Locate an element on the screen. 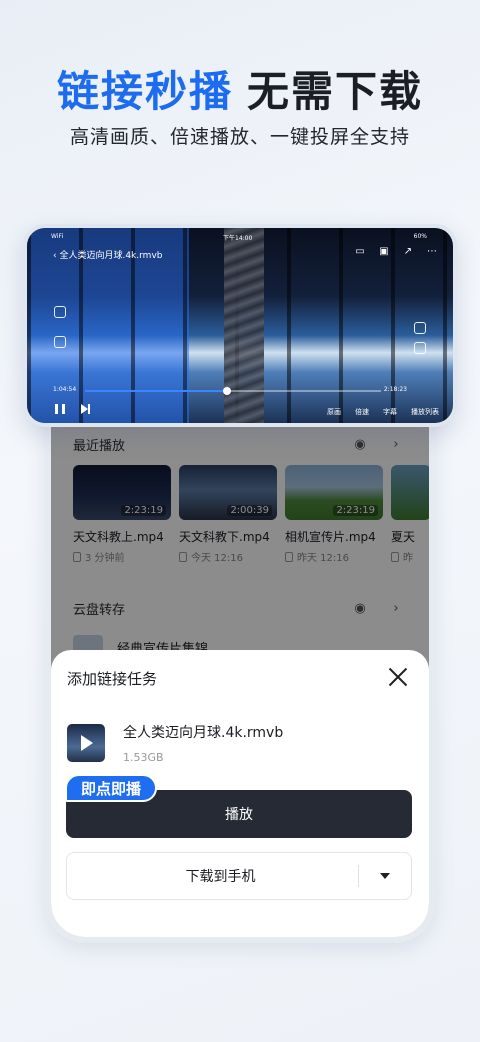  more-icon: ⋯ is located at coordinates (432, 252).